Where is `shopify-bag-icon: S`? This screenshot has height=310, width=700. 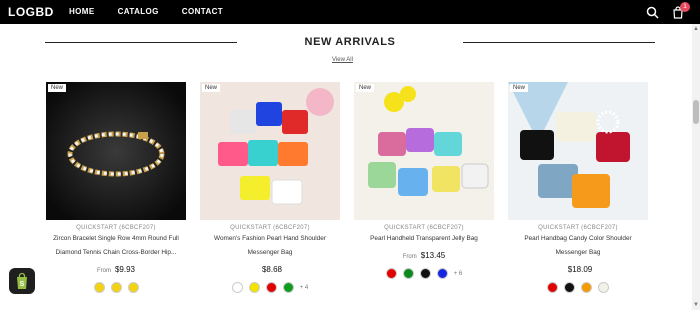 shopify-bag-icon: S is located at coordinates (22, 281).